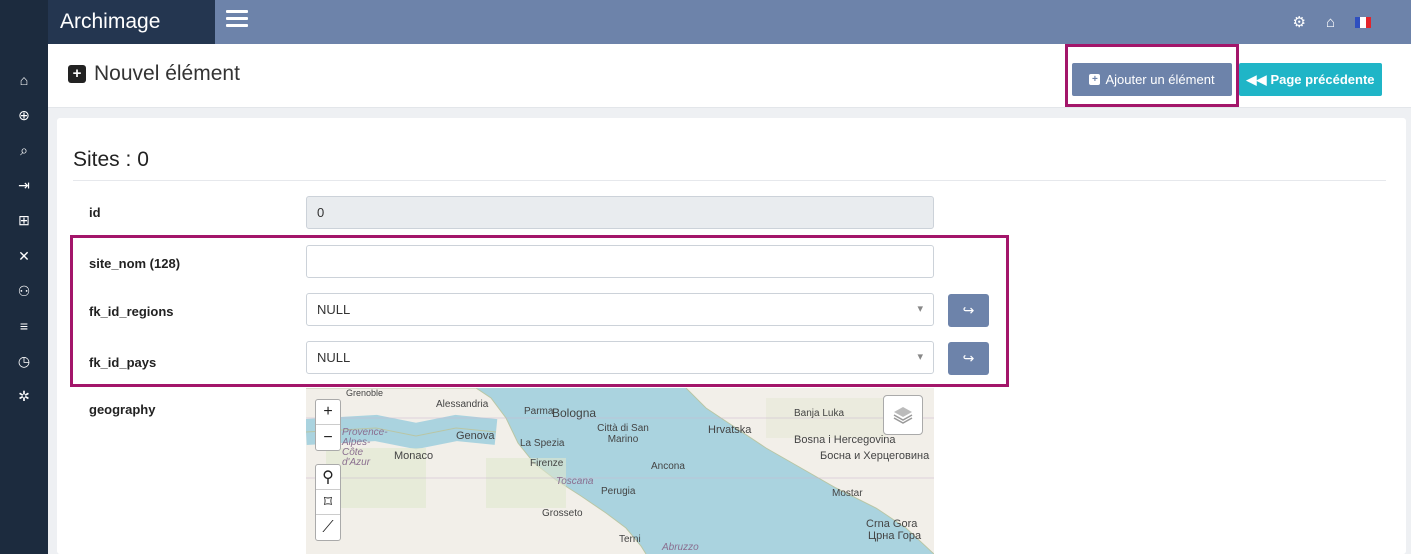  Describe the element at coordinates (630, 539) in the screenshot. I see `map-label: Terni` at that location.